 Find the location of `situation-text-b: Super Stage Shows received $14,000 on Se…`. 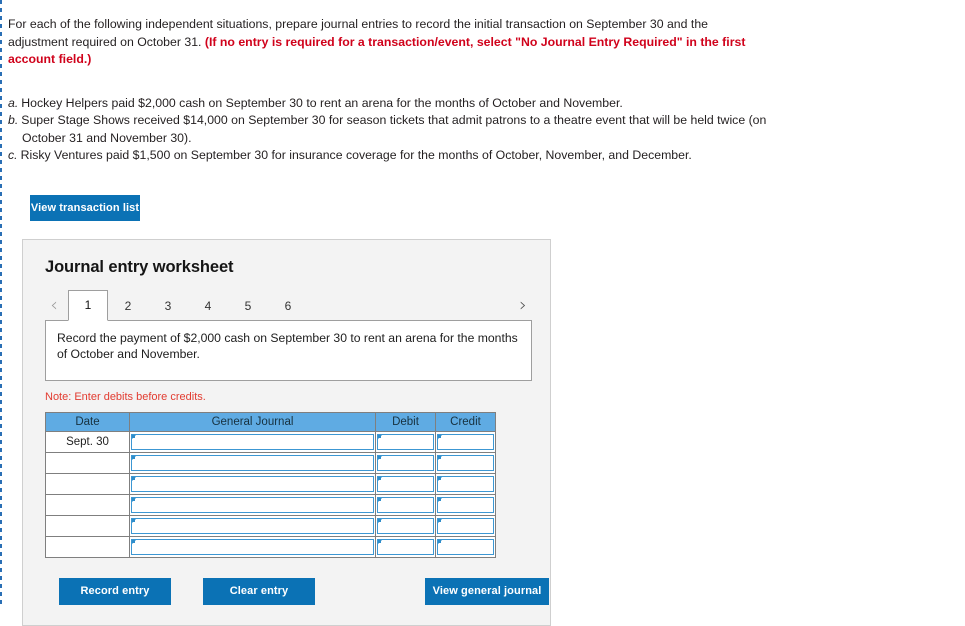

situation-text-b: Super Stage Shows received $14,000 on Se… is located at coordinates (394, 129).